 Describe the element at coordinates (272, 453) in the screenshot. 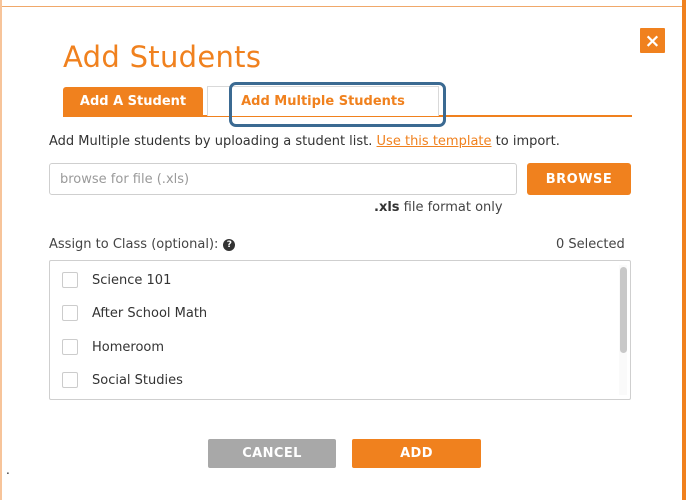

I see `cancel-button: CANCEL` at that location.